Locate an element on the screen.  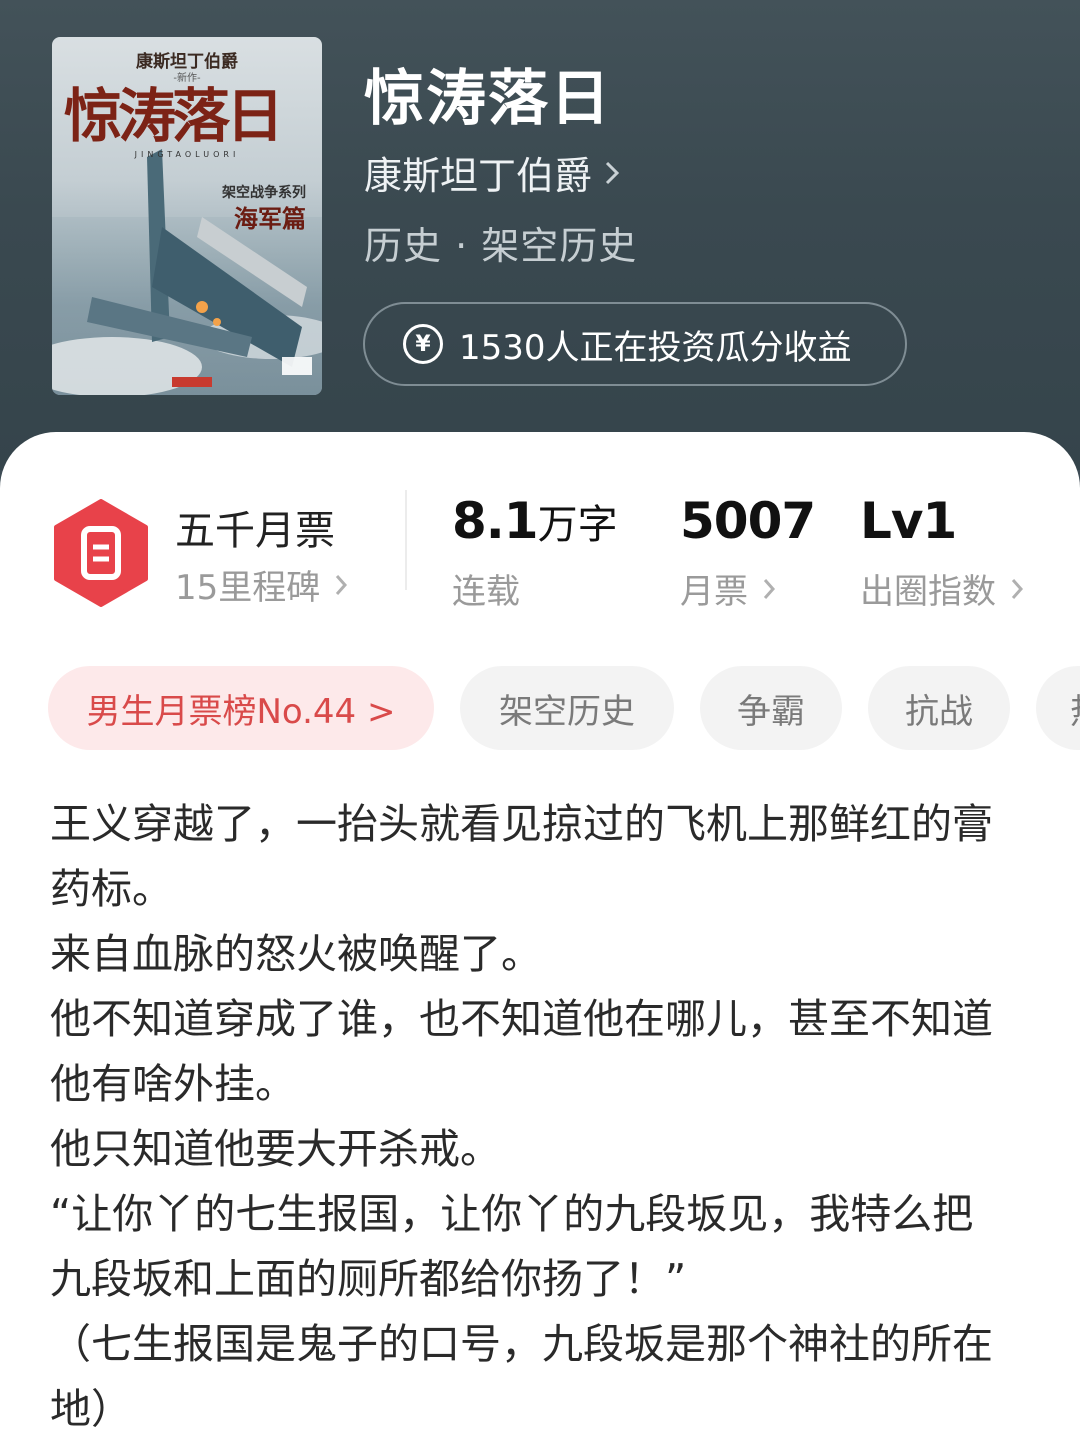
tag-partial: 热 is located at coordinates (1058, 708).